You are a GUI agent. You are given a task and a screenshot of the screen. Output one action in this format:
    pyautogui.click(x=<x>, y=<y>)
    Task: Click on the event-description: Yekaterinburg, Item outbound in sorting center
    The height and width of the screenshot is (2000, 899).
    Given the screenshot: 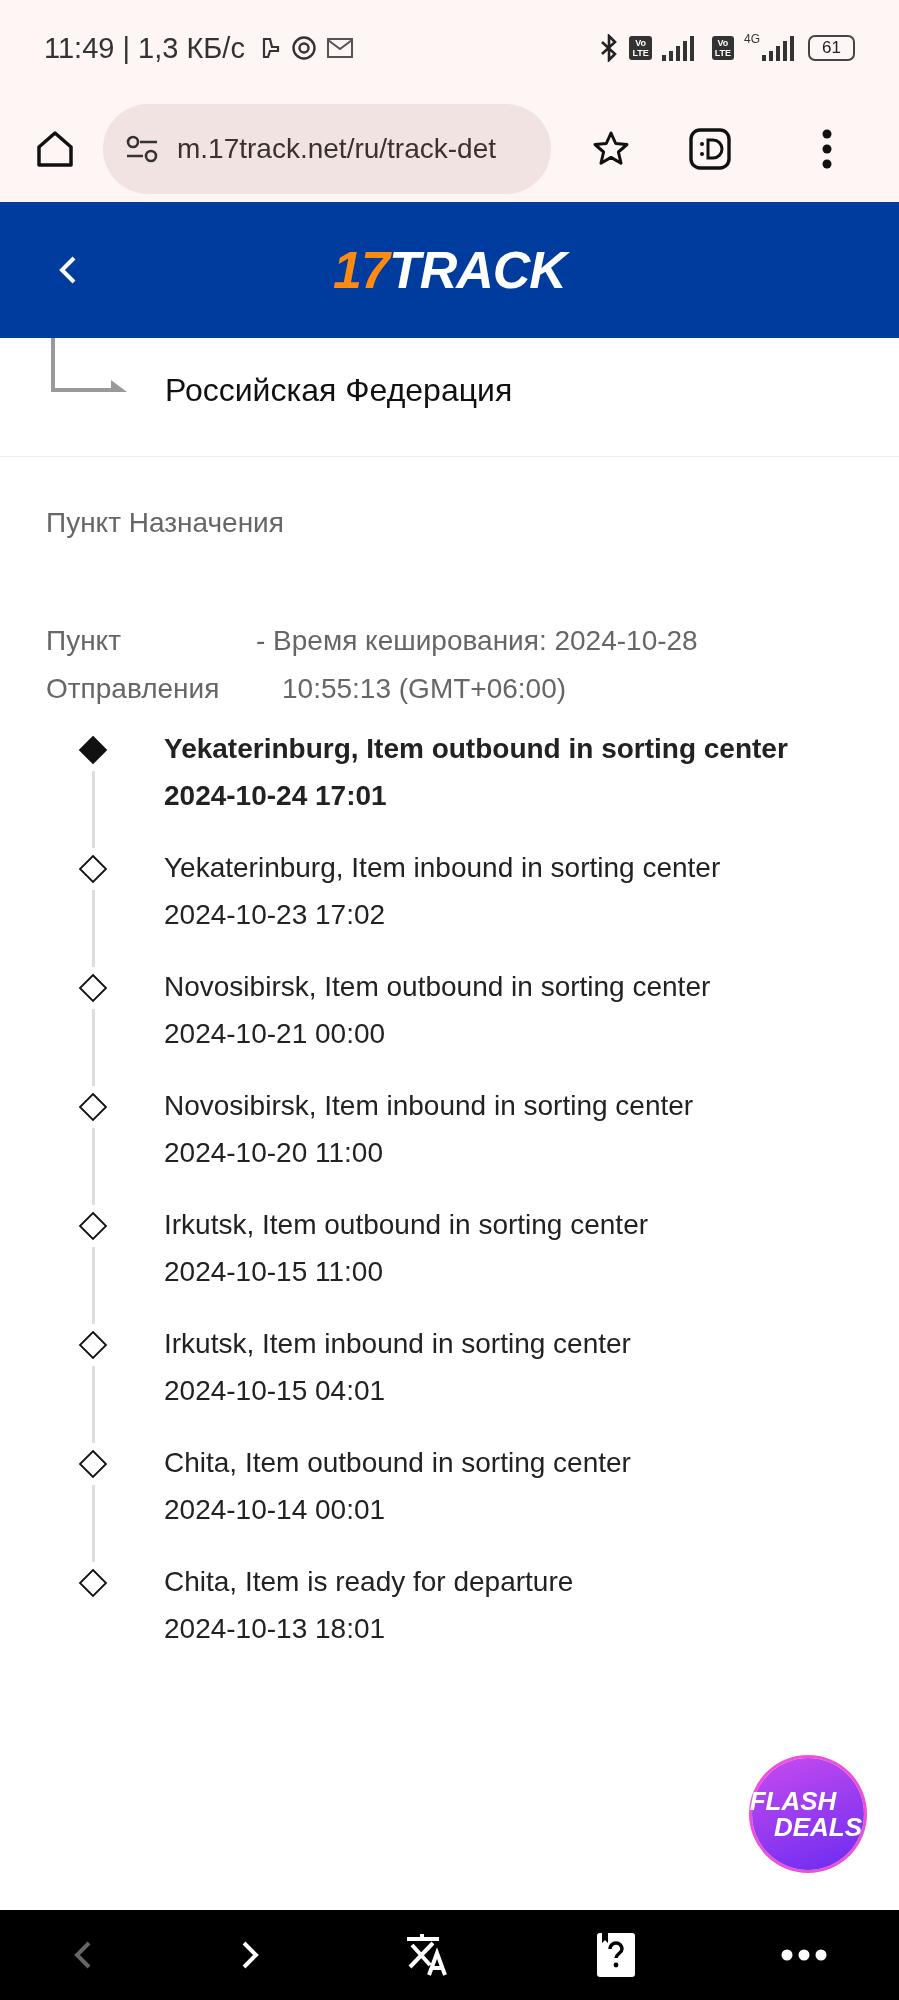 What is the action you would take?
    pyautogui.click(x=476, y=749)
    